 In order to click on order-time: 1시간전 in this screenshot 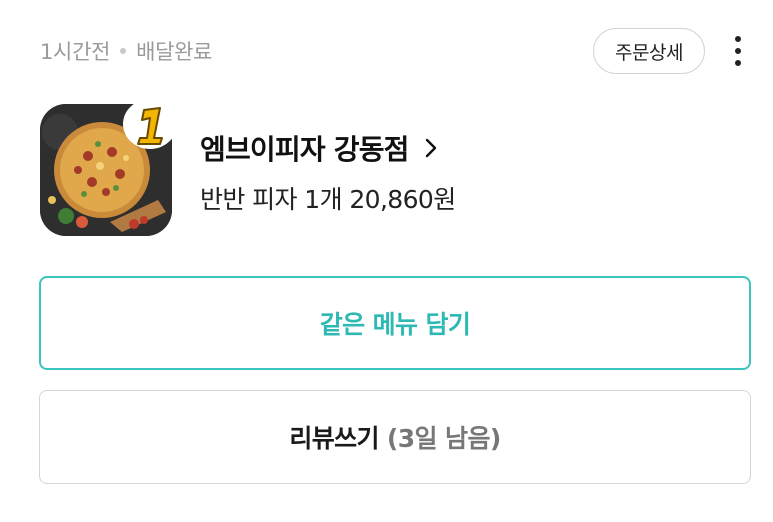, I will do `click(75, 52)`.